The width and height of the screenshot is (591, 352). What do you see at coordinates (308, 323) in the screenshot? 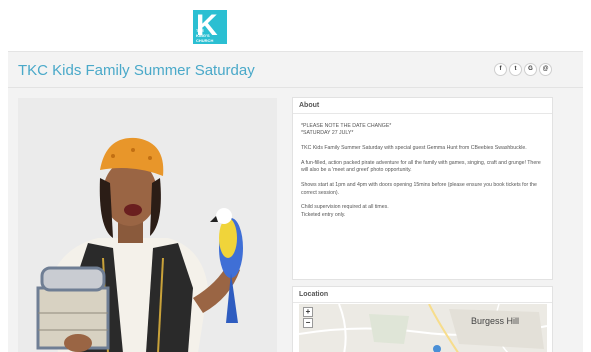
I see `zoom-out-button: −` at bounding box center [308, 323].